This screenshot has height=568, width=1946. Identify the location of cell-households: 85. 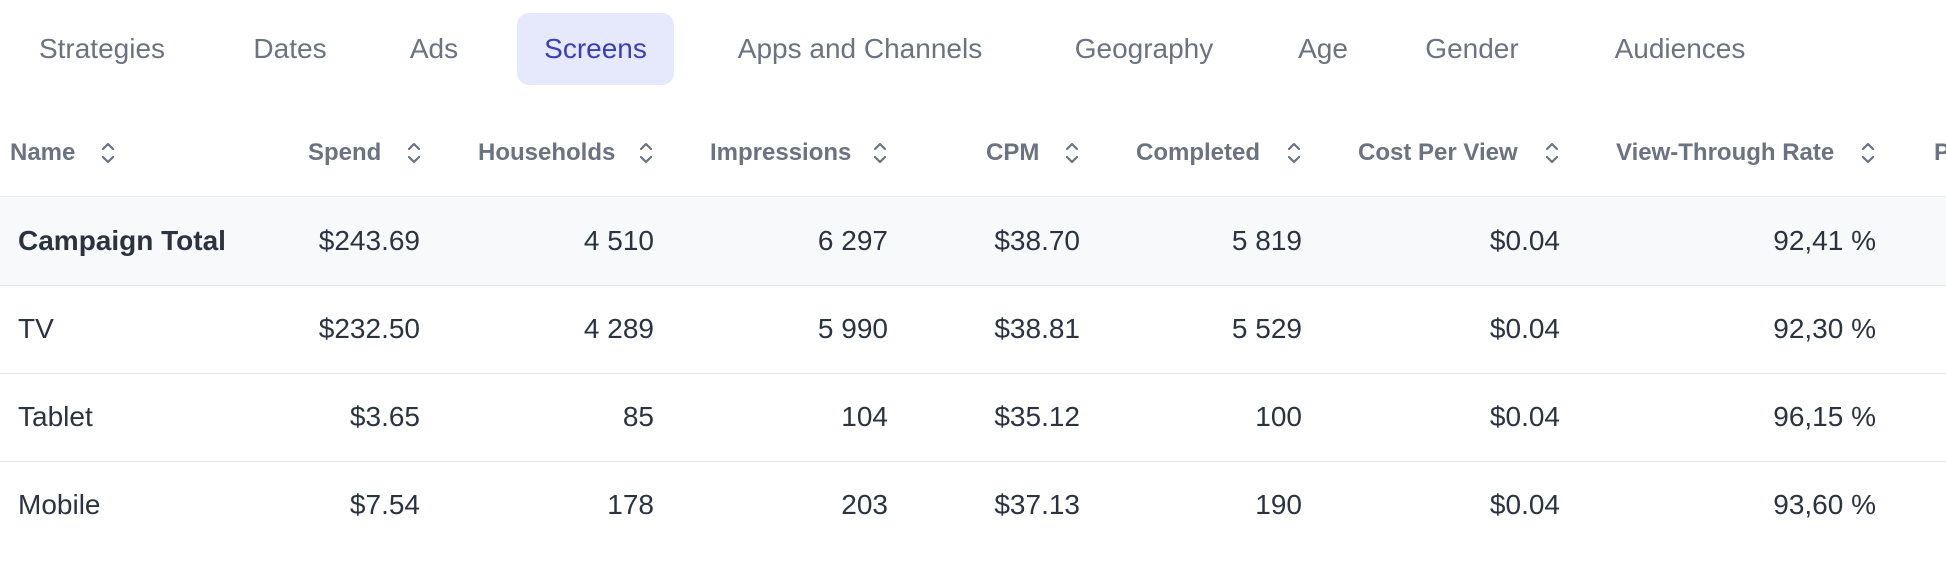
(638, 416).